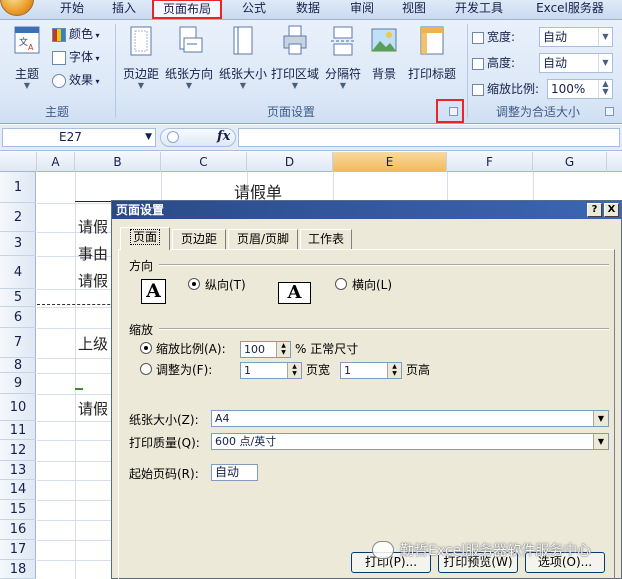 The height and width of the screenshot is (579, 622). What do you see at coordinates (76, 34) in the screenshot?
I see `colors-button: 颜色 ▾` at bounding box center [76, 34].